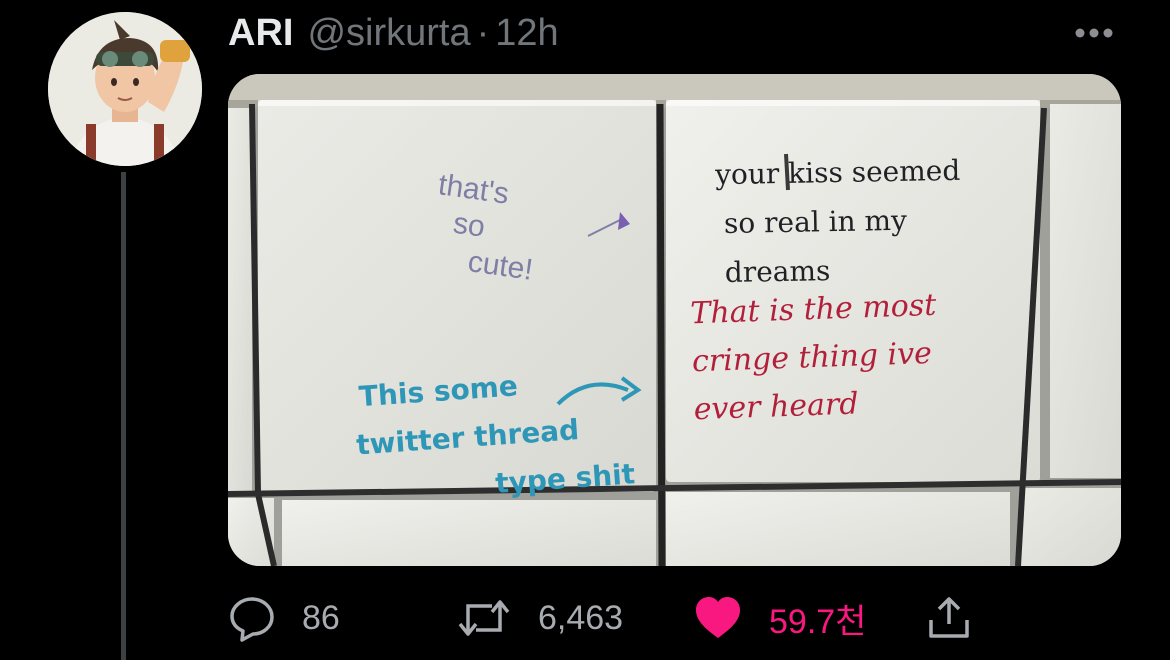  I want to click on reply-bubble-icon, so click(252, 619).